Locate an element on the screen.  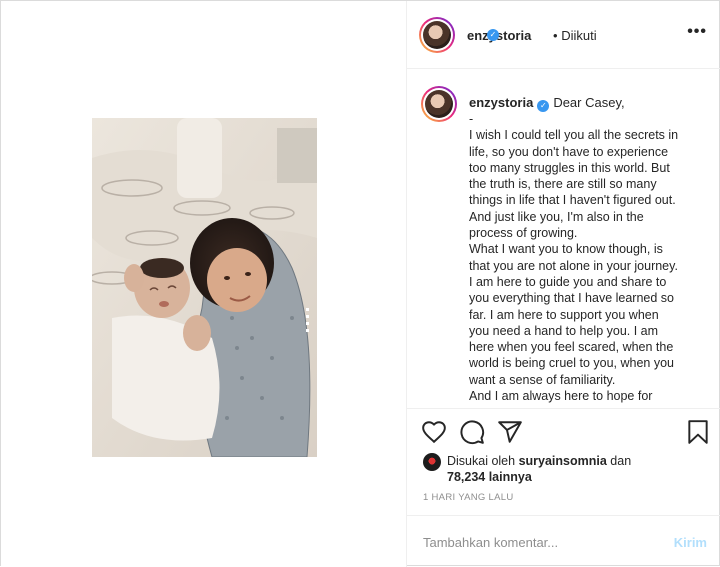
caption-line: I am here to guide you and share to is located at coordinates (568, 281).